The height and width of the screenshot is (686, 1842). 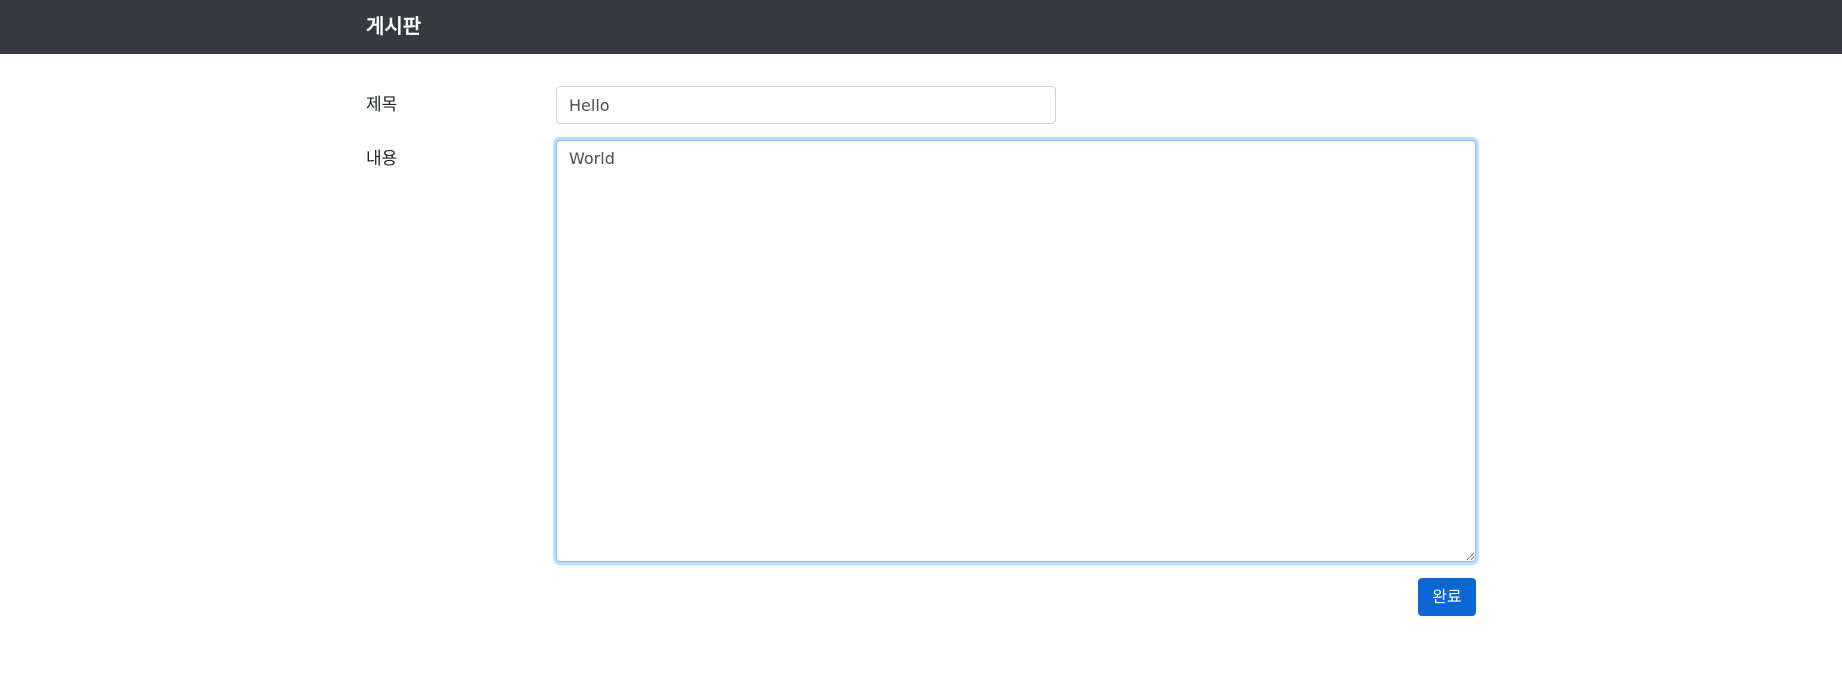 I want to click on brand-link: 게시판, so click(x=393, y=26).